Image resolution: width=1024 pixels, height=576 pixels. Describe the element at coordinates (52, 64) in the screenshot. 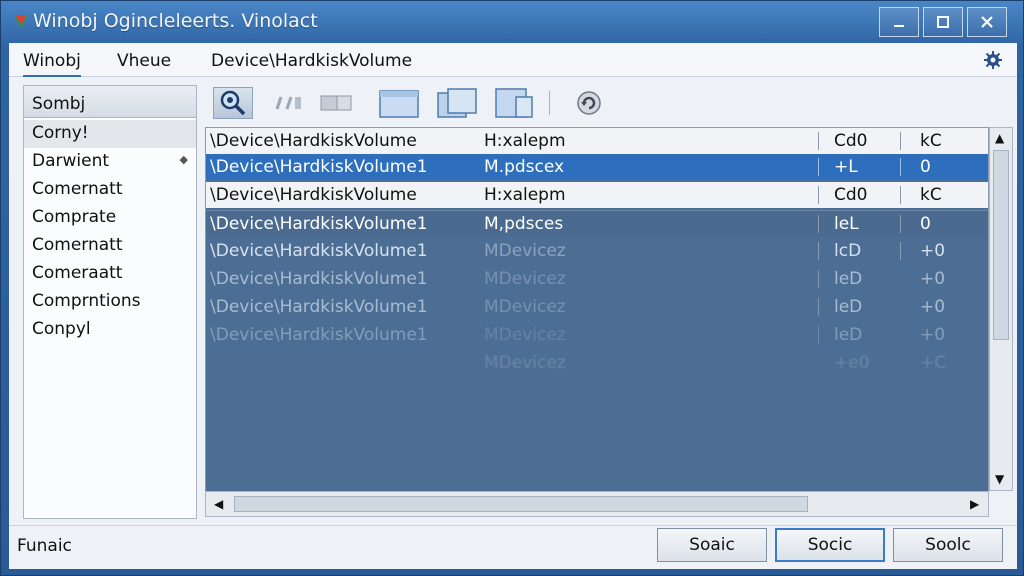

I see `menu-winobj: Winobj` at that location.